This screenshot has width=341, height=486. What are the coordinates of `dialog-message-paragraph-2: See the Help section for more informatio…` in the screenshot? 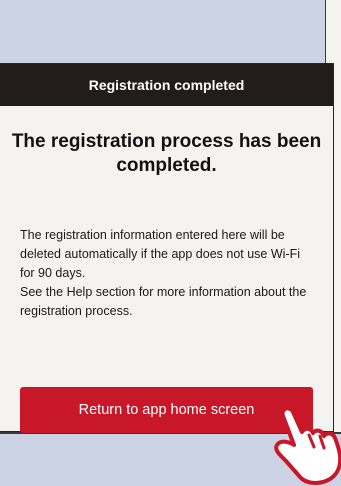 It's located at (163, 301).